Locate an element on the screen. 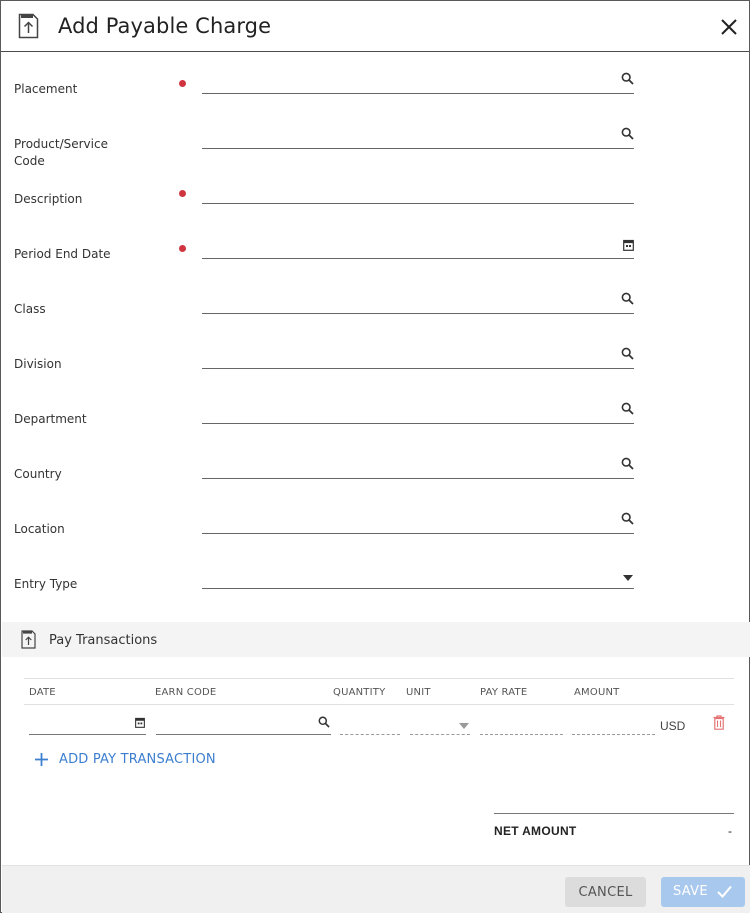 This screenshot has width=750, height=913. close-icon is located at coordinates (729, 27).